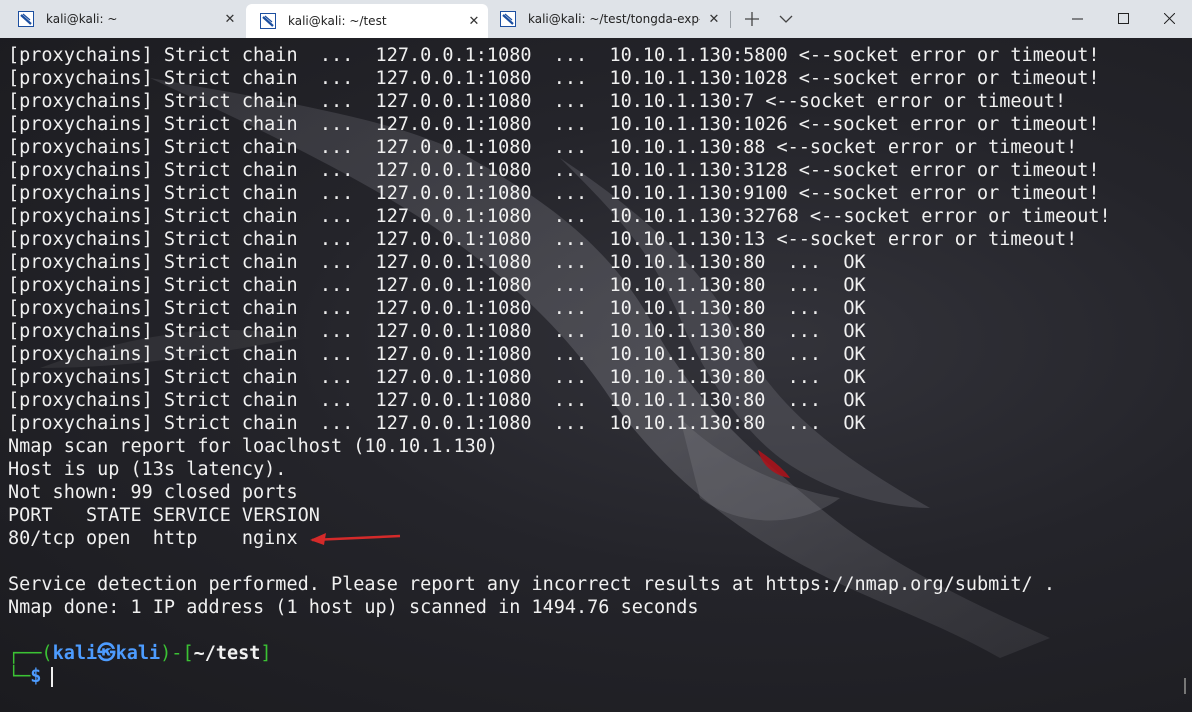 This screenshot has height=712, width=1192. I want to click on tab-tongda: kali@kali: ~/test/tongda-exp-pc ✕, so click(608, 19).